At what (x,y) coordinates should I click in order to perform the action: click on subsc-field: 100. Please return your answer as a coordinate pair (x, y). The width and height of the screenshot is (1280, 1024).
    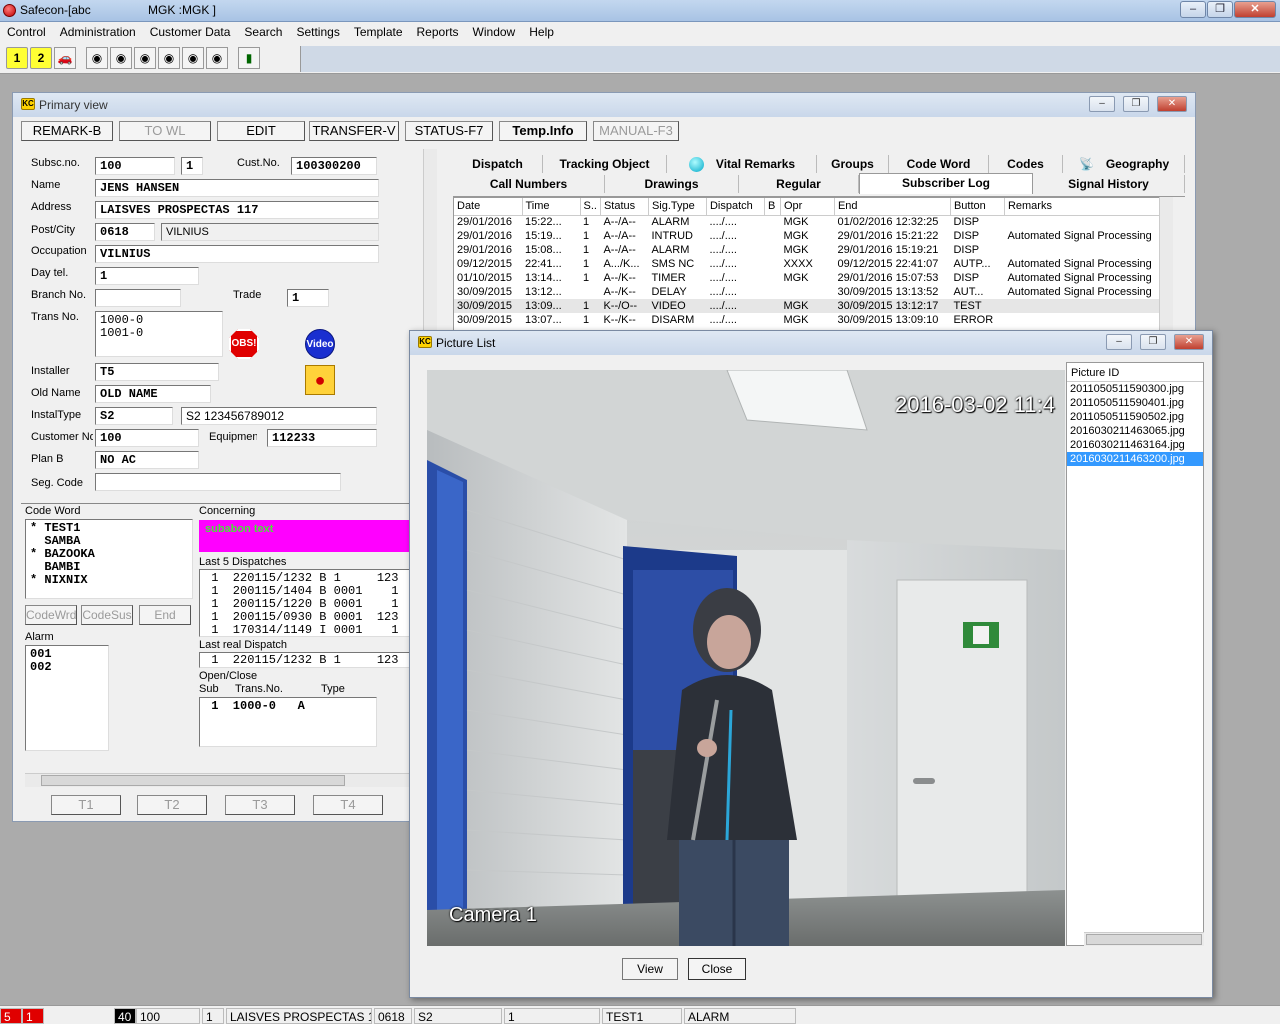
    Looking at the image, I should click on (135, 166).